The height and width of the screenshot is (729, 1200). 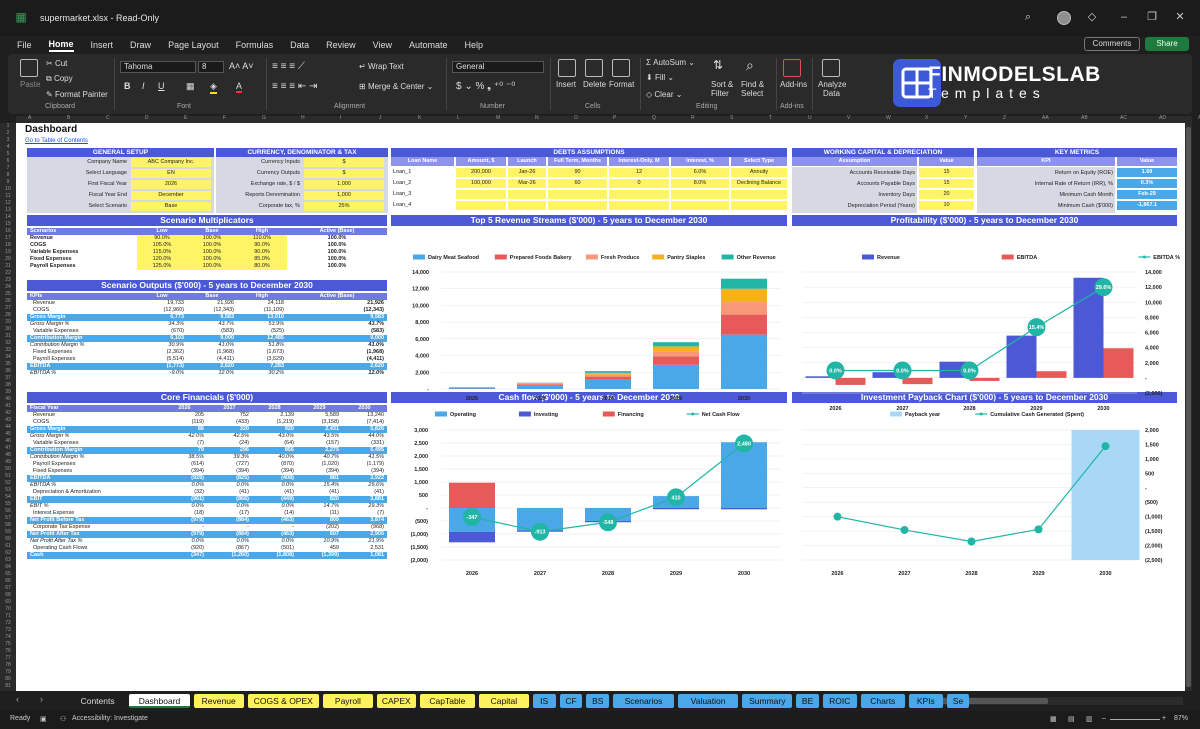 I want to click on menu-formulas: Formulas, so click(x=255, y=45).